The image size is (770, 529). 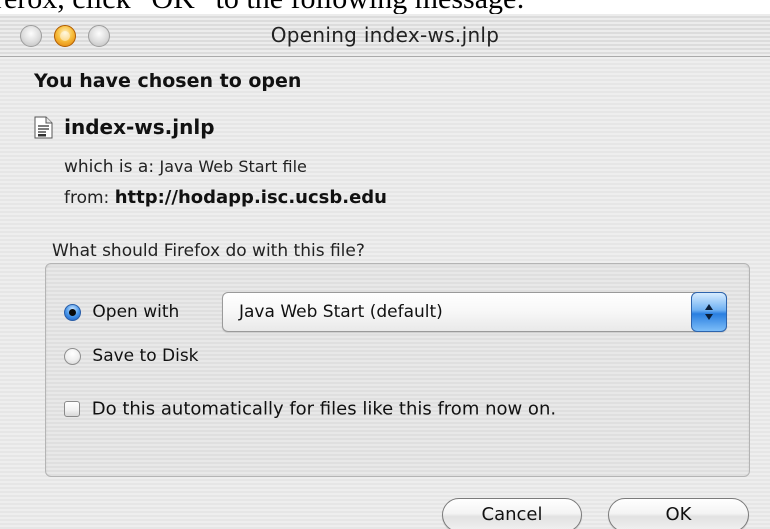 I want to click on window-title: Opening index-ws.jnlp, so click(x=385, y=35).